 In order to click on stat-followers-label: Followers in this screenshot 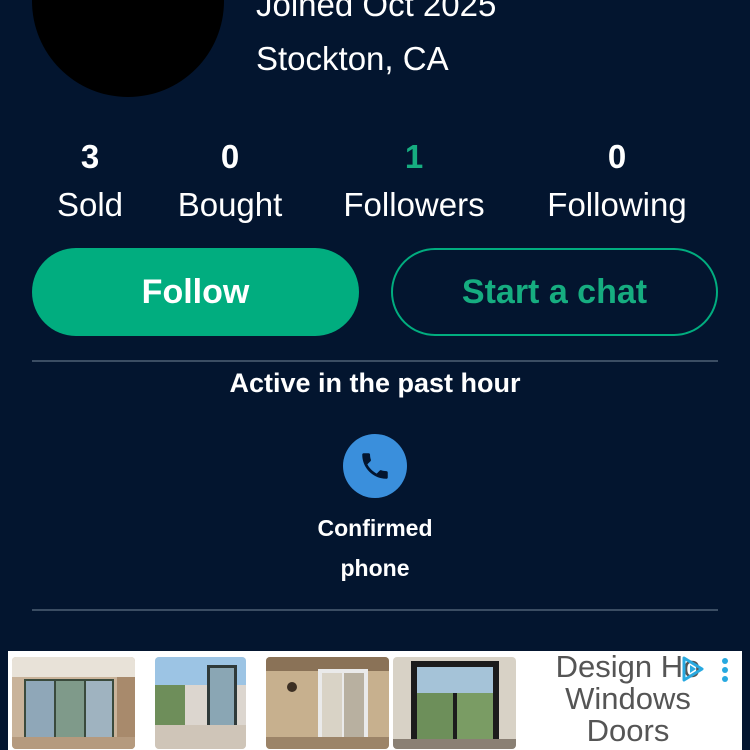, I will do `click(414, 204)`.